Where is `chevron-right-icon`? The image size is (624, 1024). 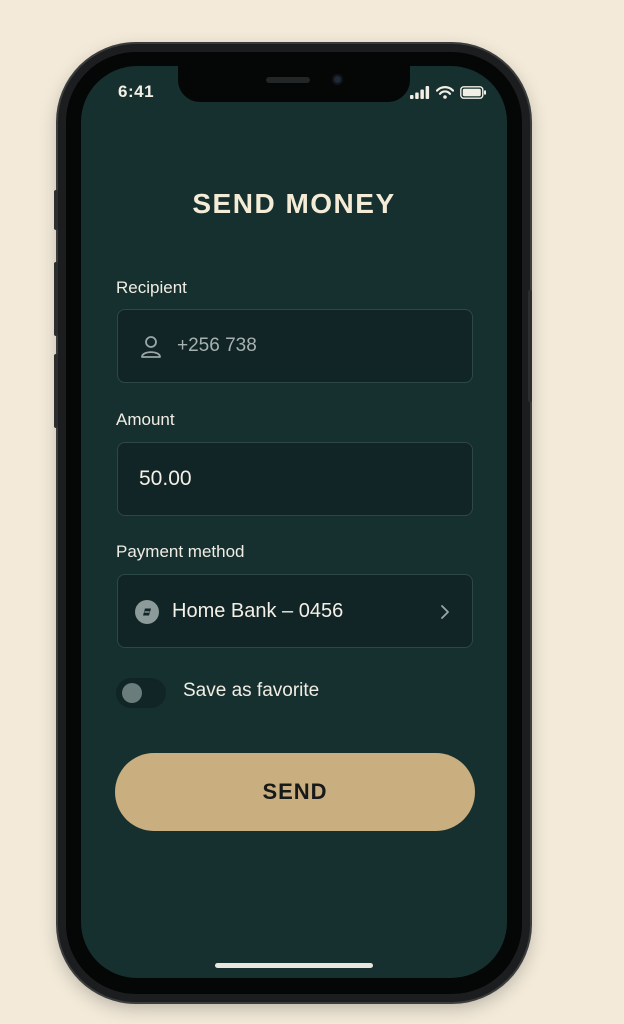 chevron-right-icon is located at coordinates (445, 612).